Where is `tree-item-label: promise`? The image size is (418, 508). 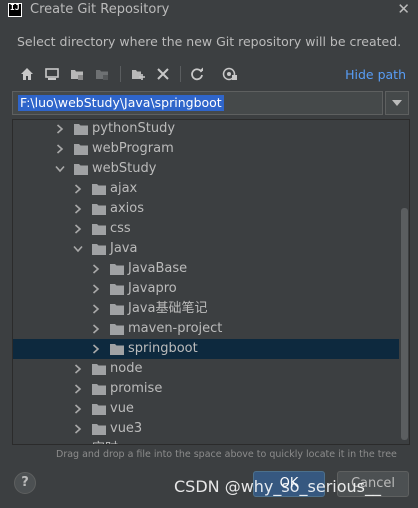
tree-item-label: promise is located at coordinates (136, 388).